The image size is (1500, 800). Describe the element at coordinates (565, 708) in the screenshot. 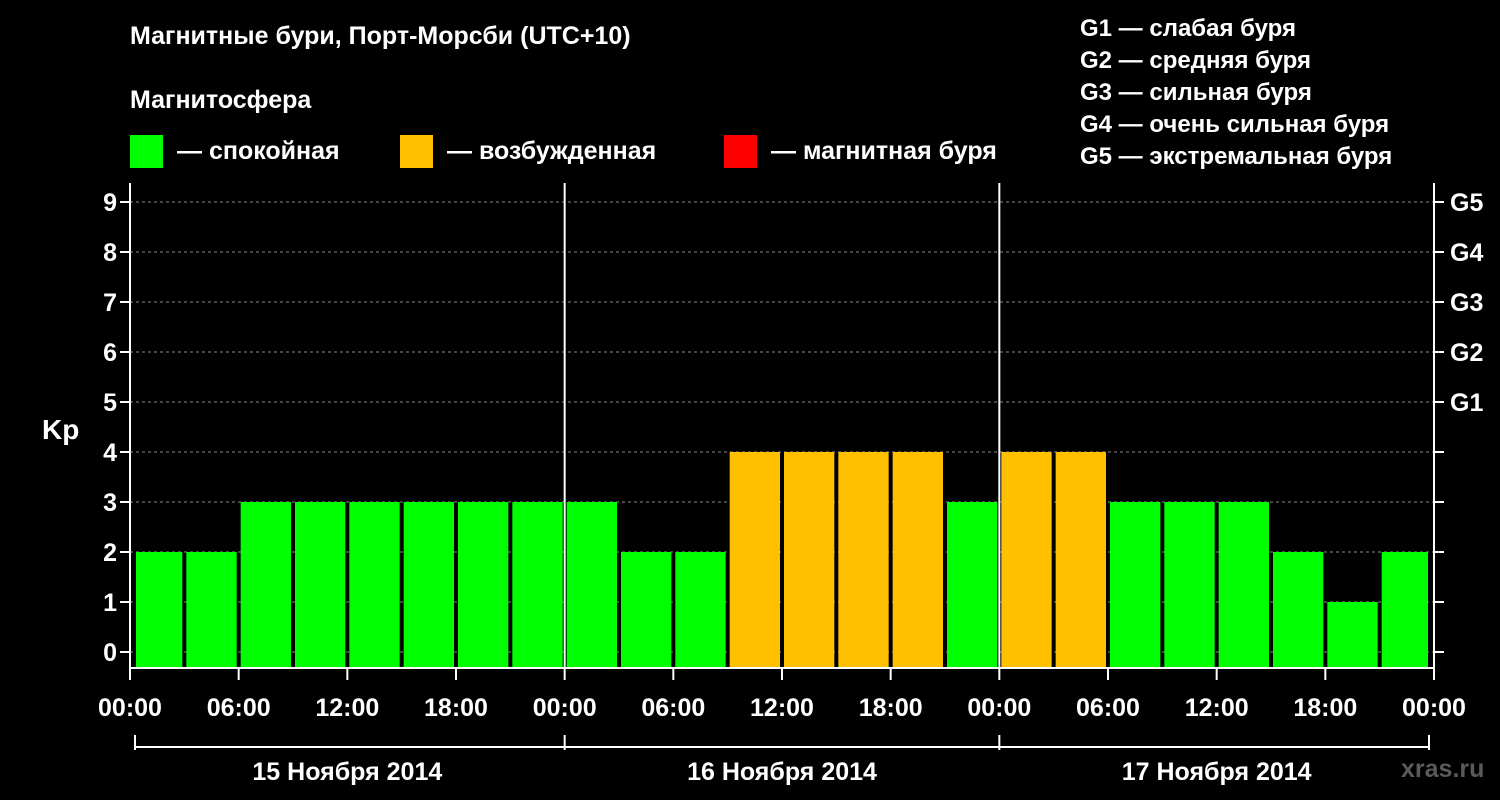

I see `x-tick-label-4: 00:00` at that location.